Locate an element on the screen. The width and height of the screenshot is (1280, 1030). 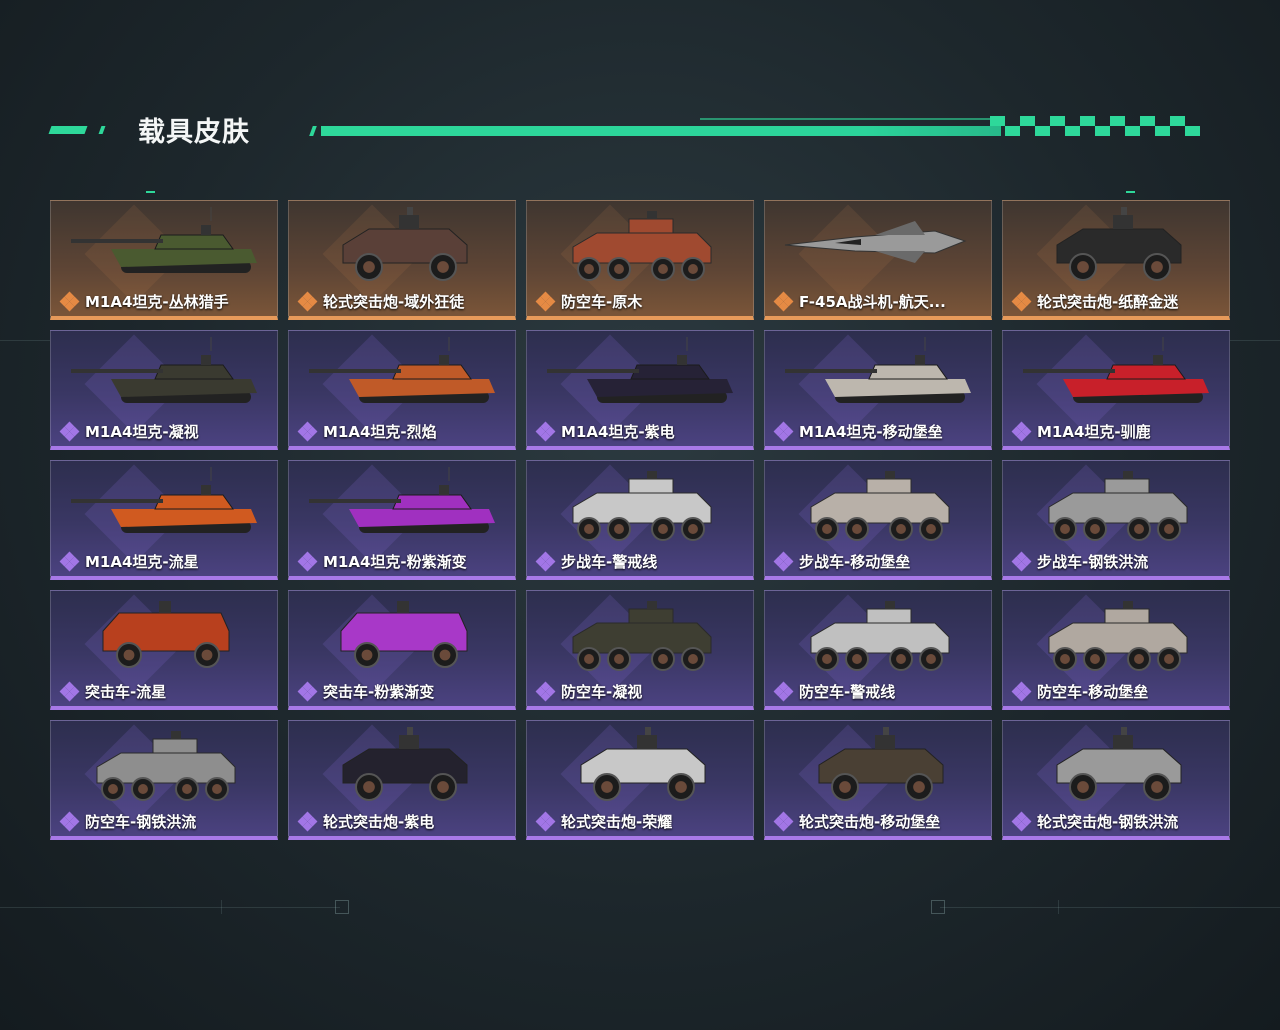
skin-label: 防空车-移动堡垒 is located at coordinates (1080, 691).